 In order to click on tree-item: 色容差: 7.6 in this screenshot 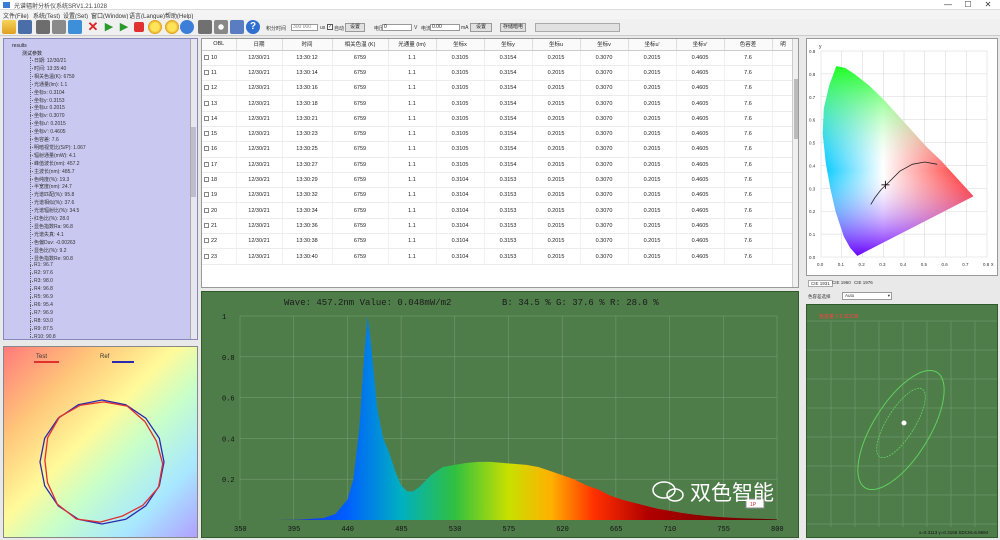, I will do `click(44, 139)`.